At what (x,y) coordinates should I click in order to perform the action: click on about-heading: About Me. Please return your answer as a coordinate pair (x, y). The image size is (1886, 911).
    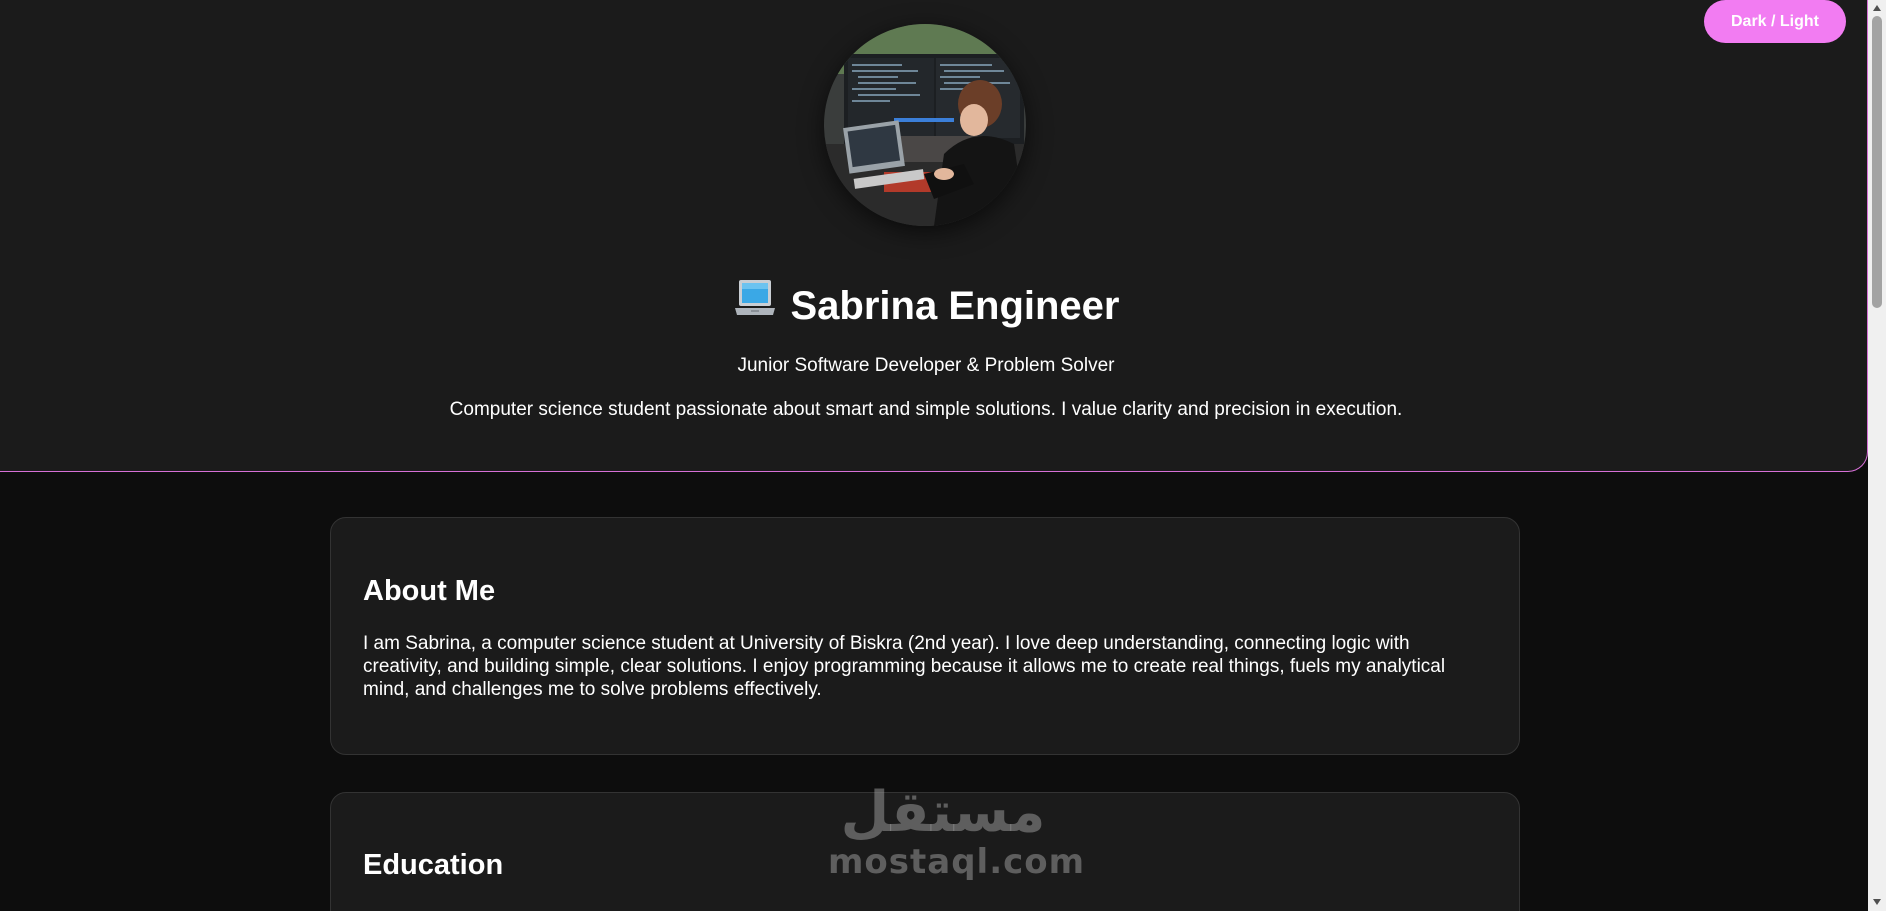
    Looking at the image, I should click on (429, 591).